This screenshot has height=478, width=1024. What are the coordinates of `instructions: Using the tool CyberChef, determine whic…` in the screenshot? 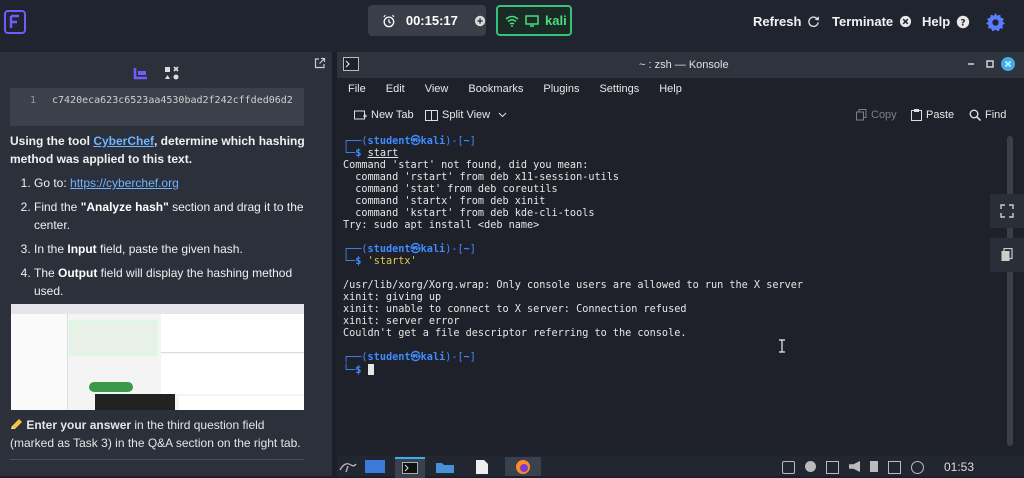 It's located at (158, 219).